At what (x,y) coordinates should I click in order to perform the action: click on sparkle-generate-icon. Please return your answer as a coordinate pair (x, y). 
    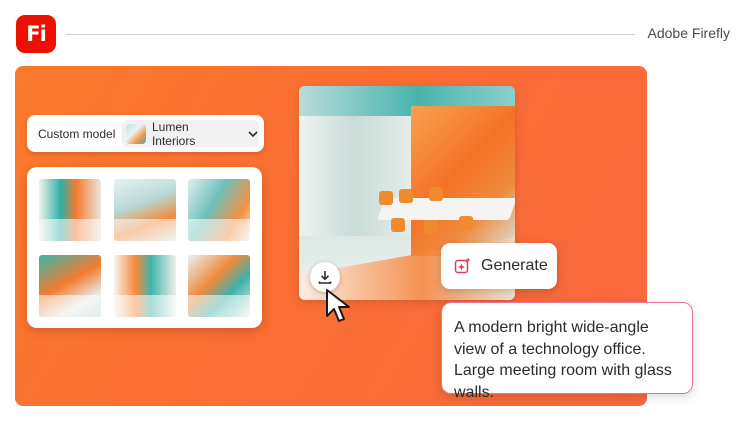
    Looking at the image, I should click on (462, 265).